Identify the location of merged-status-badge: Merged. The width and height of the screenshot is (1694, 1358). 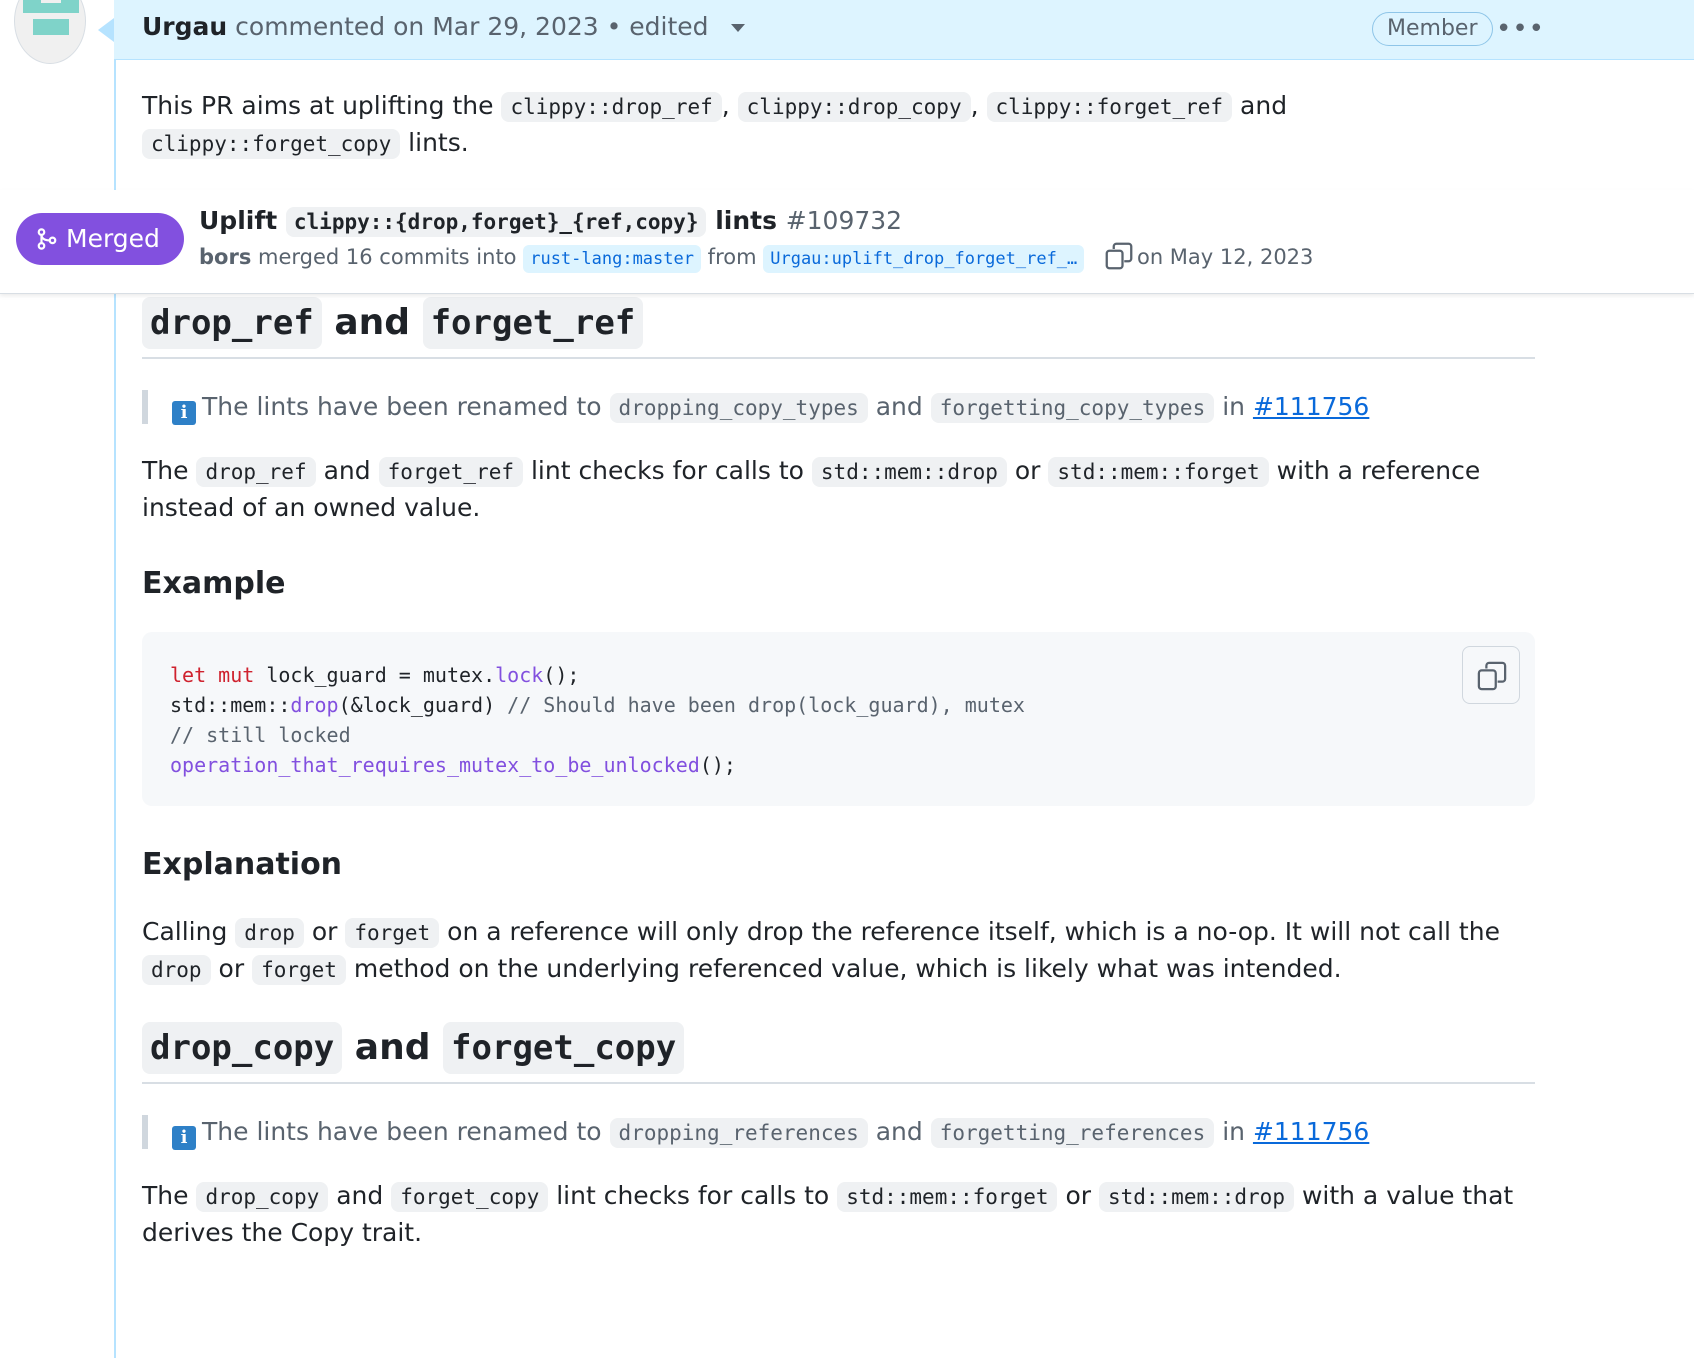
(100, 239).